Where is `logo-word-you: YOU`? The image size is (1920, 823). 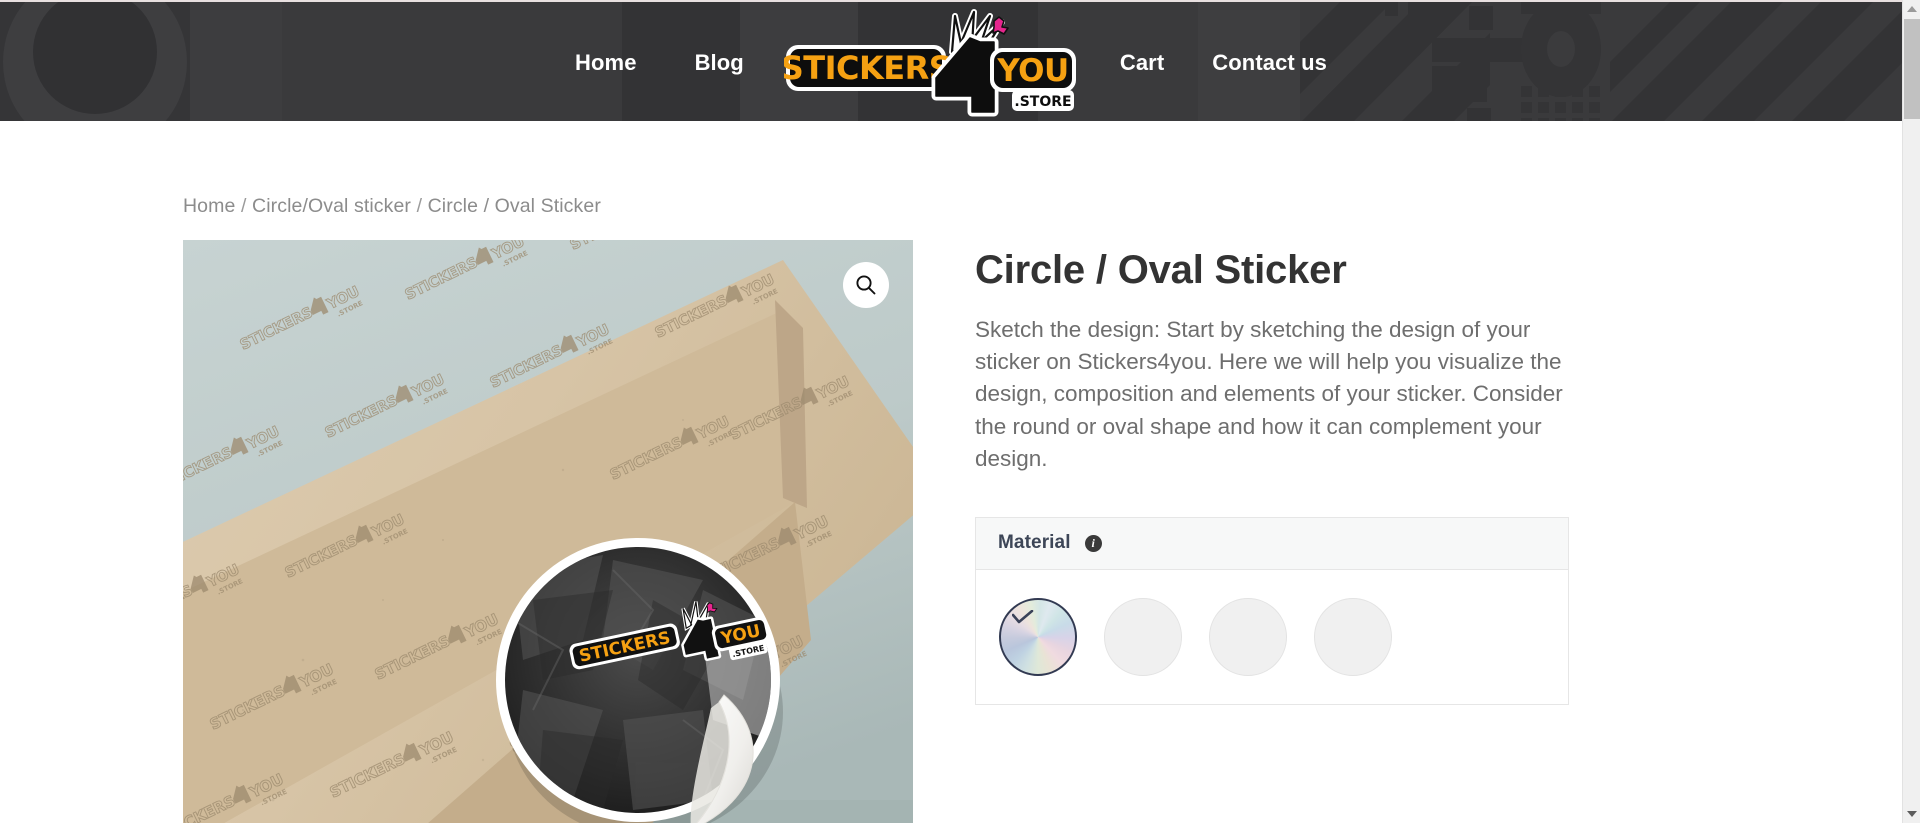
logo-word-you: YOU is located at coordinates (1032, 69).